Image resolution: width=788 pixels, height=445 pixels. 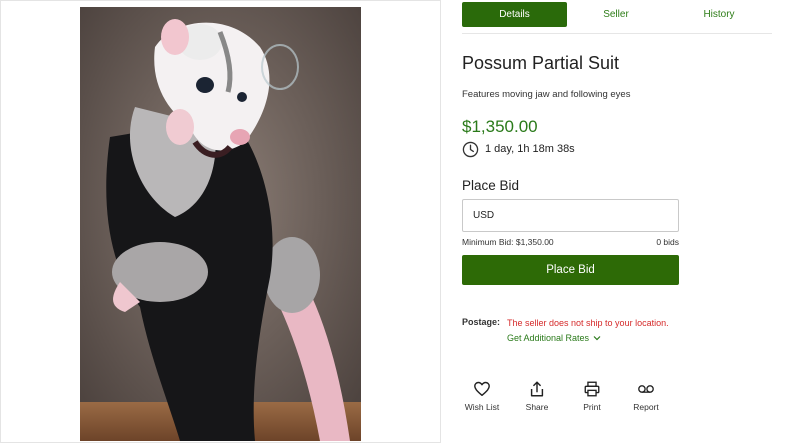 I want to click on print-label: Print, so click(x=592, y=407).